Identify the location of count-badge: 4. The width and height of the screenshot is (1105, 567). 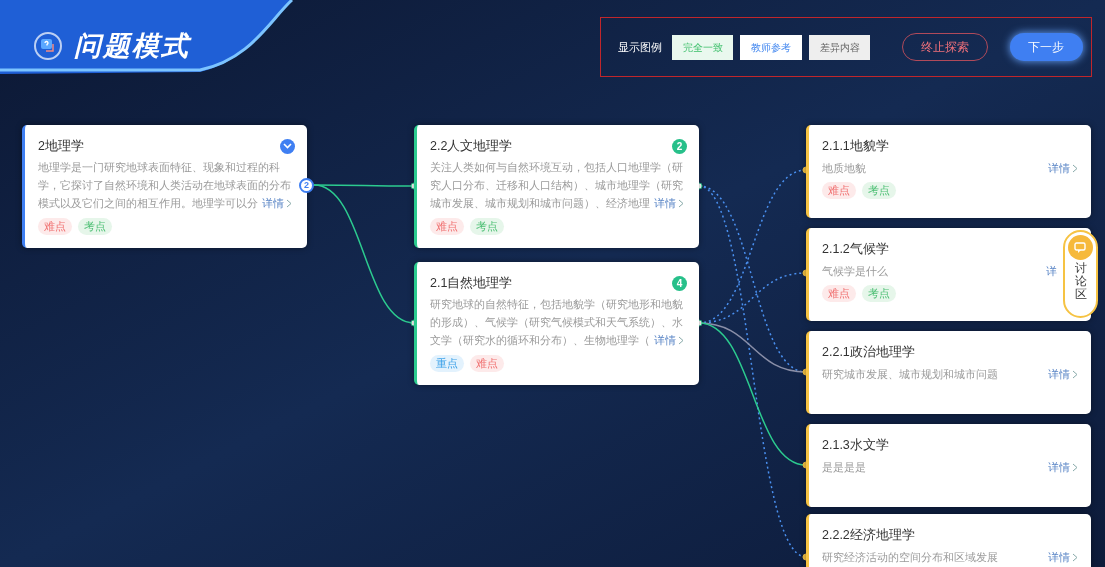
(679, 283).